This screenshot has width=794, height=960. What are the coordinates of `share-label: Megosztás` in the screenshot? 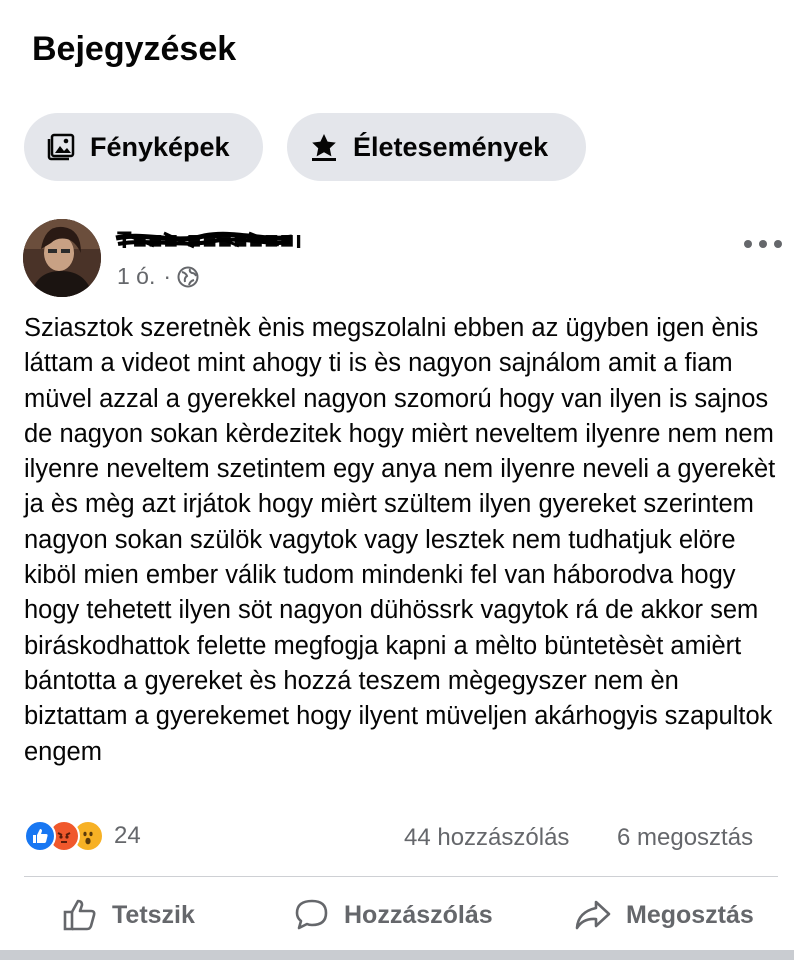 It's located at (690, 914).